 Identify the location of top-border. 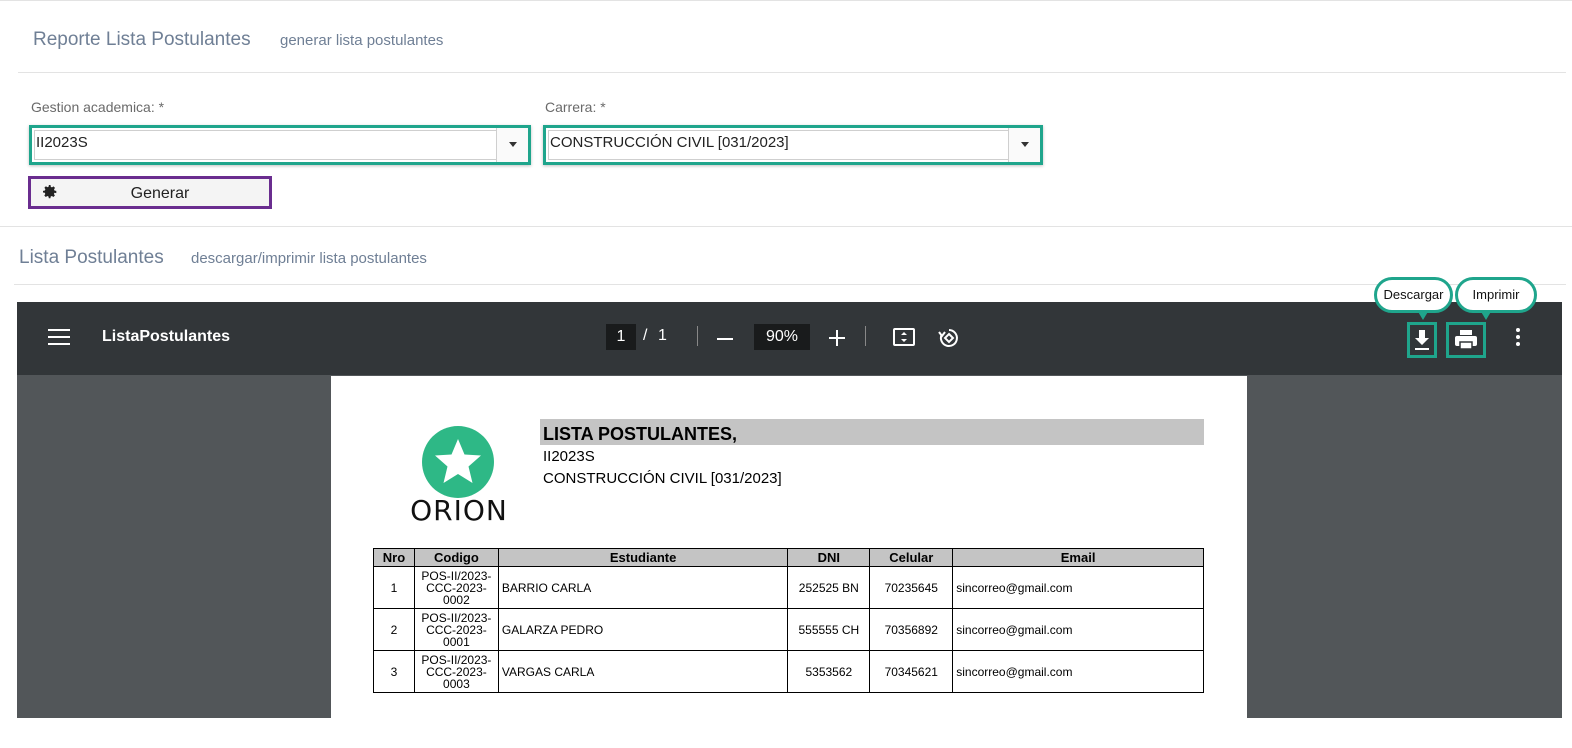
(786, 0).